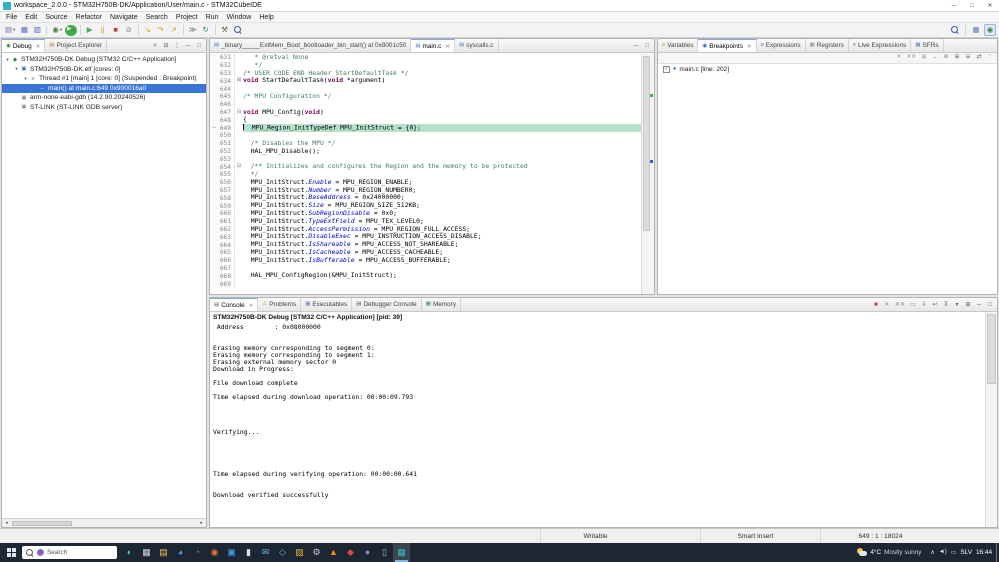  I want to click on menu-item-refactor: Refactor, so click(89, 17).